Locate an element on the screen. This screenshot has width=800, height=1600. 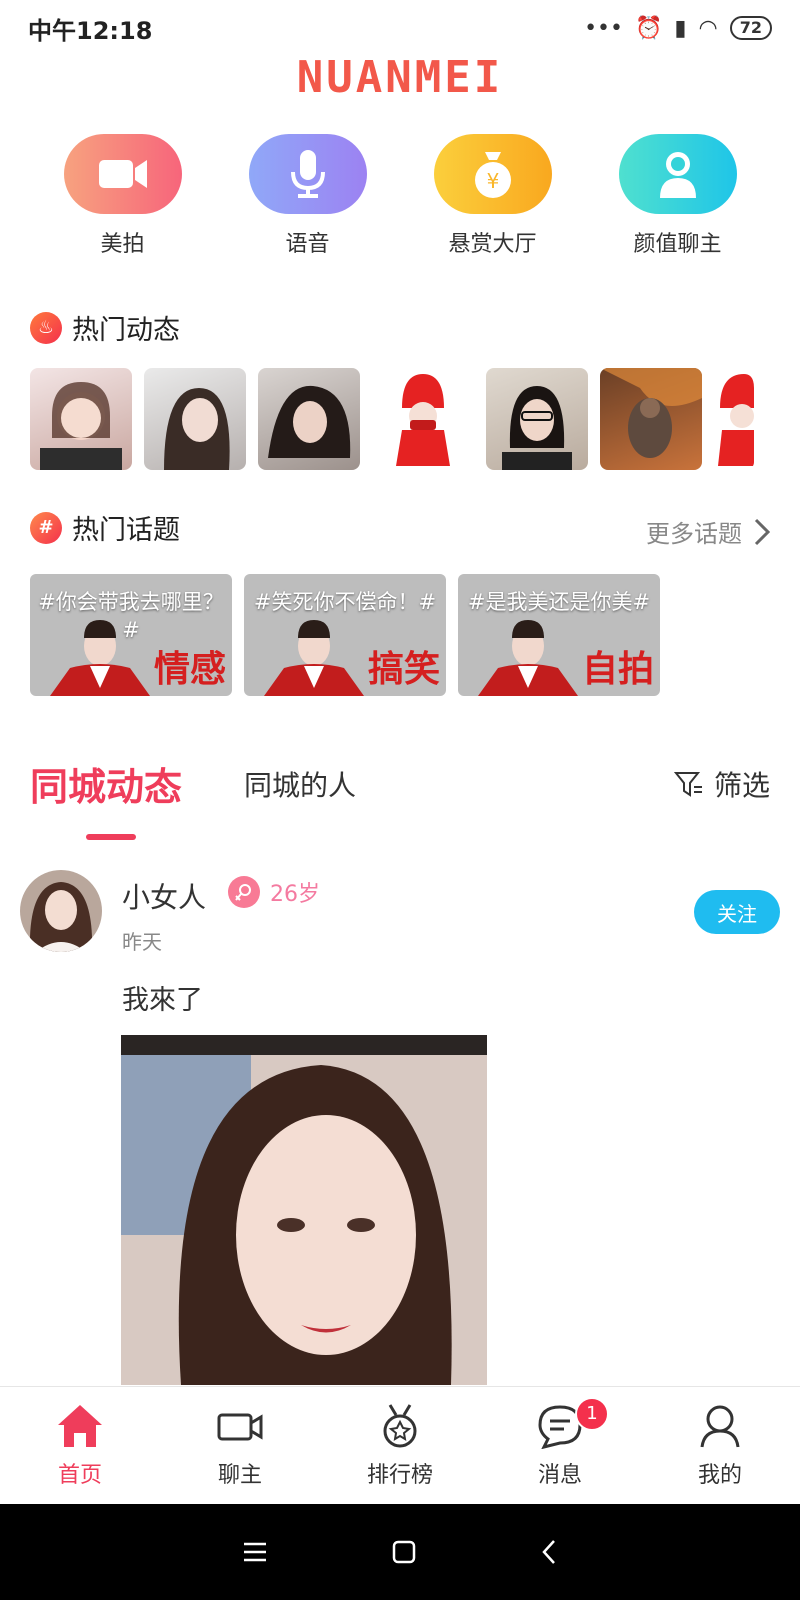
chevron-right-icon is located at coordinates (762, 531).